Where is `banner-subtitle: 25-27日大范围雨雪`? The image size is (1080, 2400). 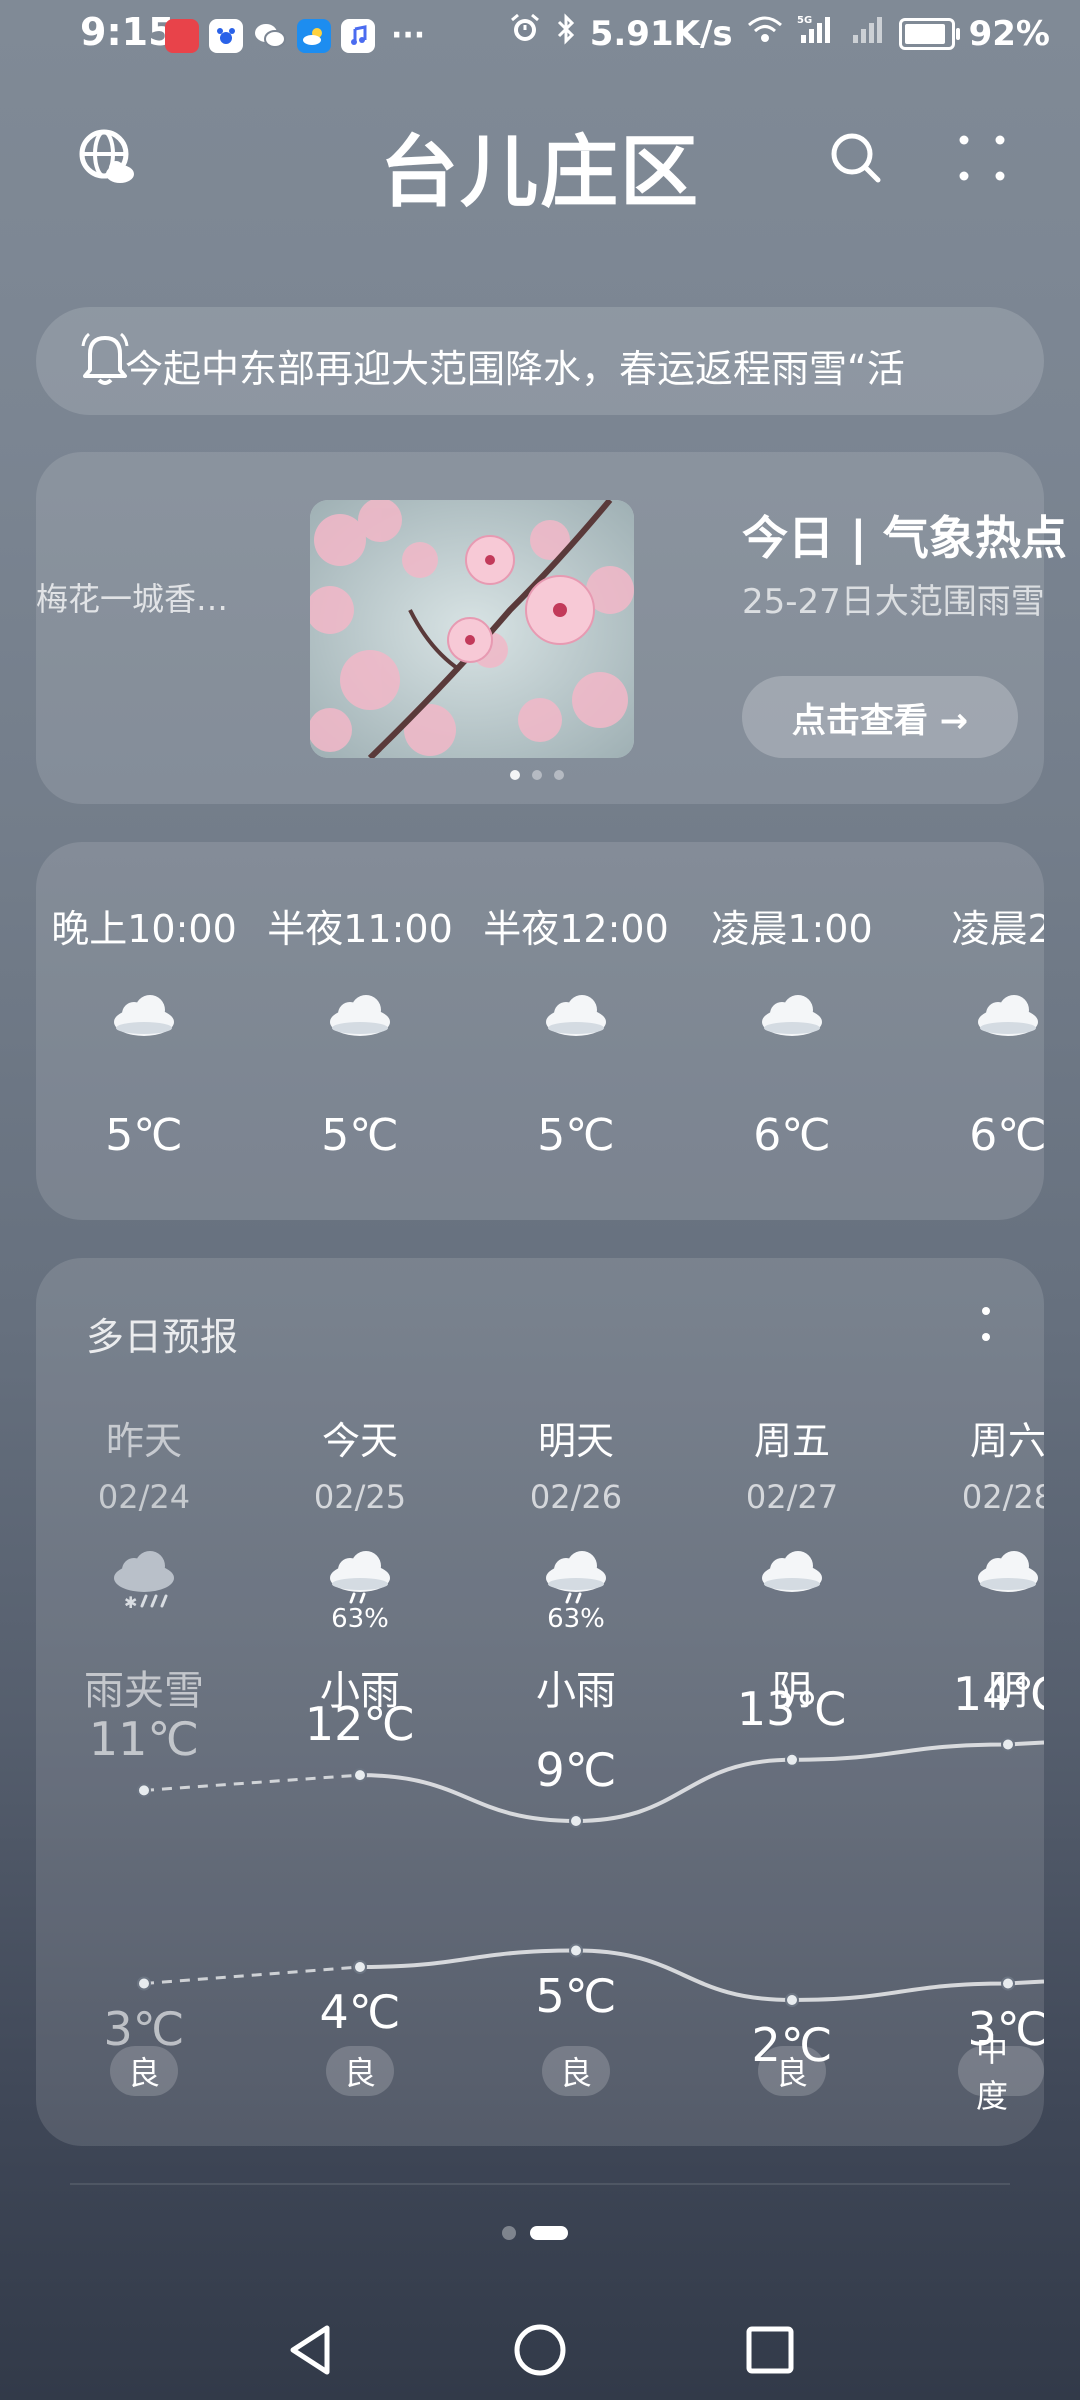 banner-subtitle: 25-27日大范围雨雪 is located at coordinates (893, 598).